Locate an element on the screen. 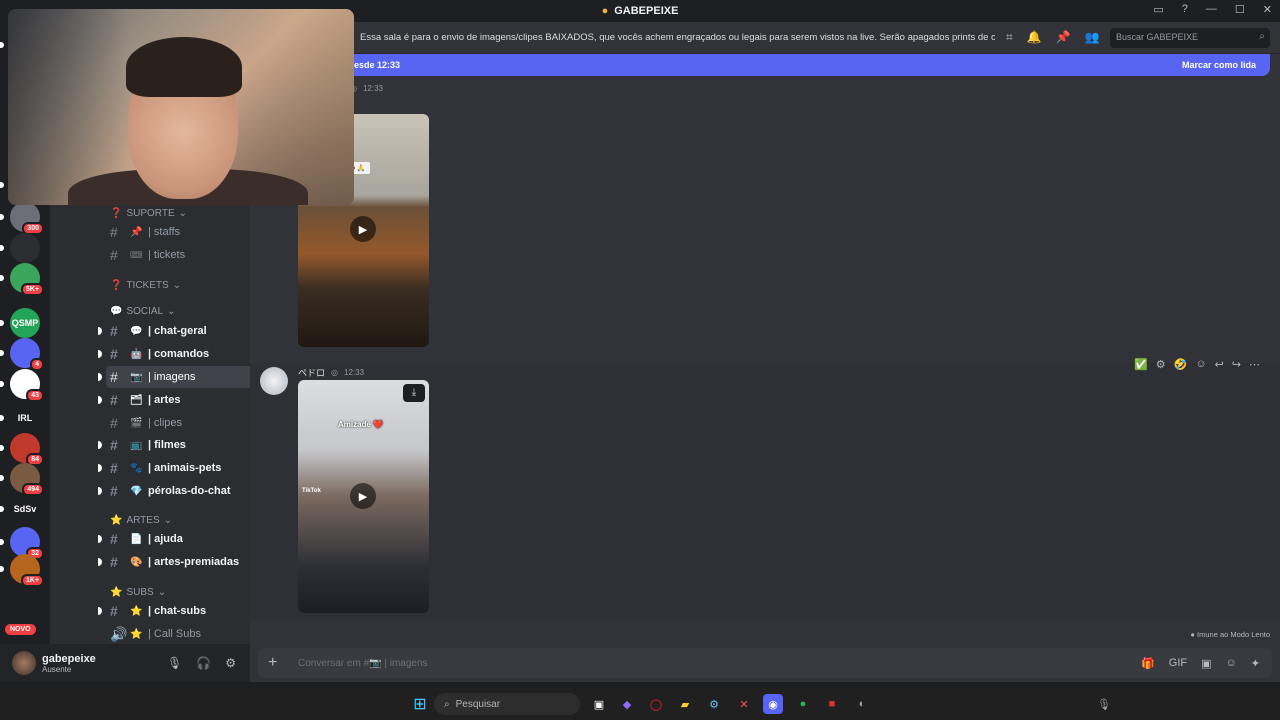 The image size is (1280, 720). file-explorer-icon: ▰ is located at coordinates (685, 704).